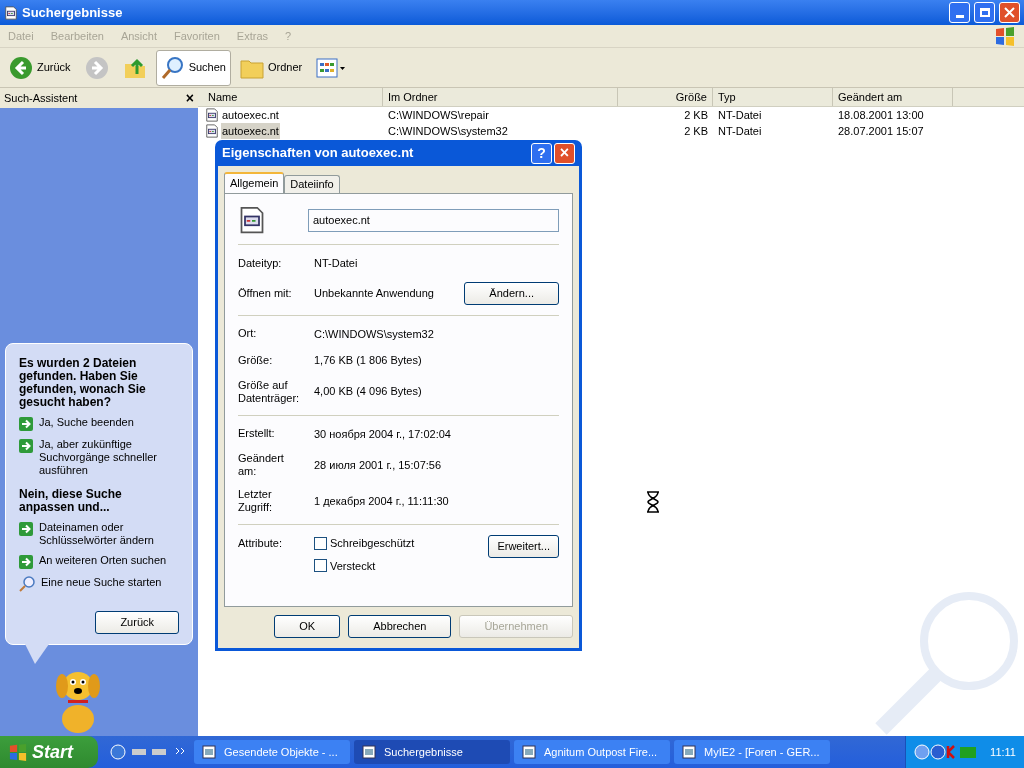 Image resolution: width=1024 pixels, height=768 pixels. I want to click on column-header: Im Ordner, so click(500, 97).